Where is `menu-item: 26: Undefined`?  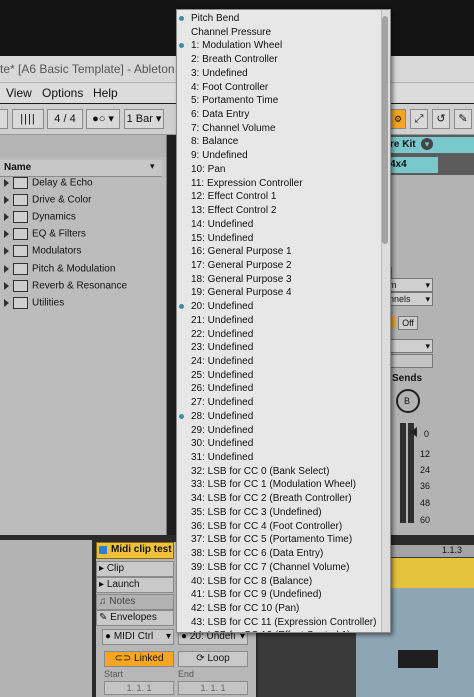
menu-item: 26: Undefined is located at coordinates (277, 389).